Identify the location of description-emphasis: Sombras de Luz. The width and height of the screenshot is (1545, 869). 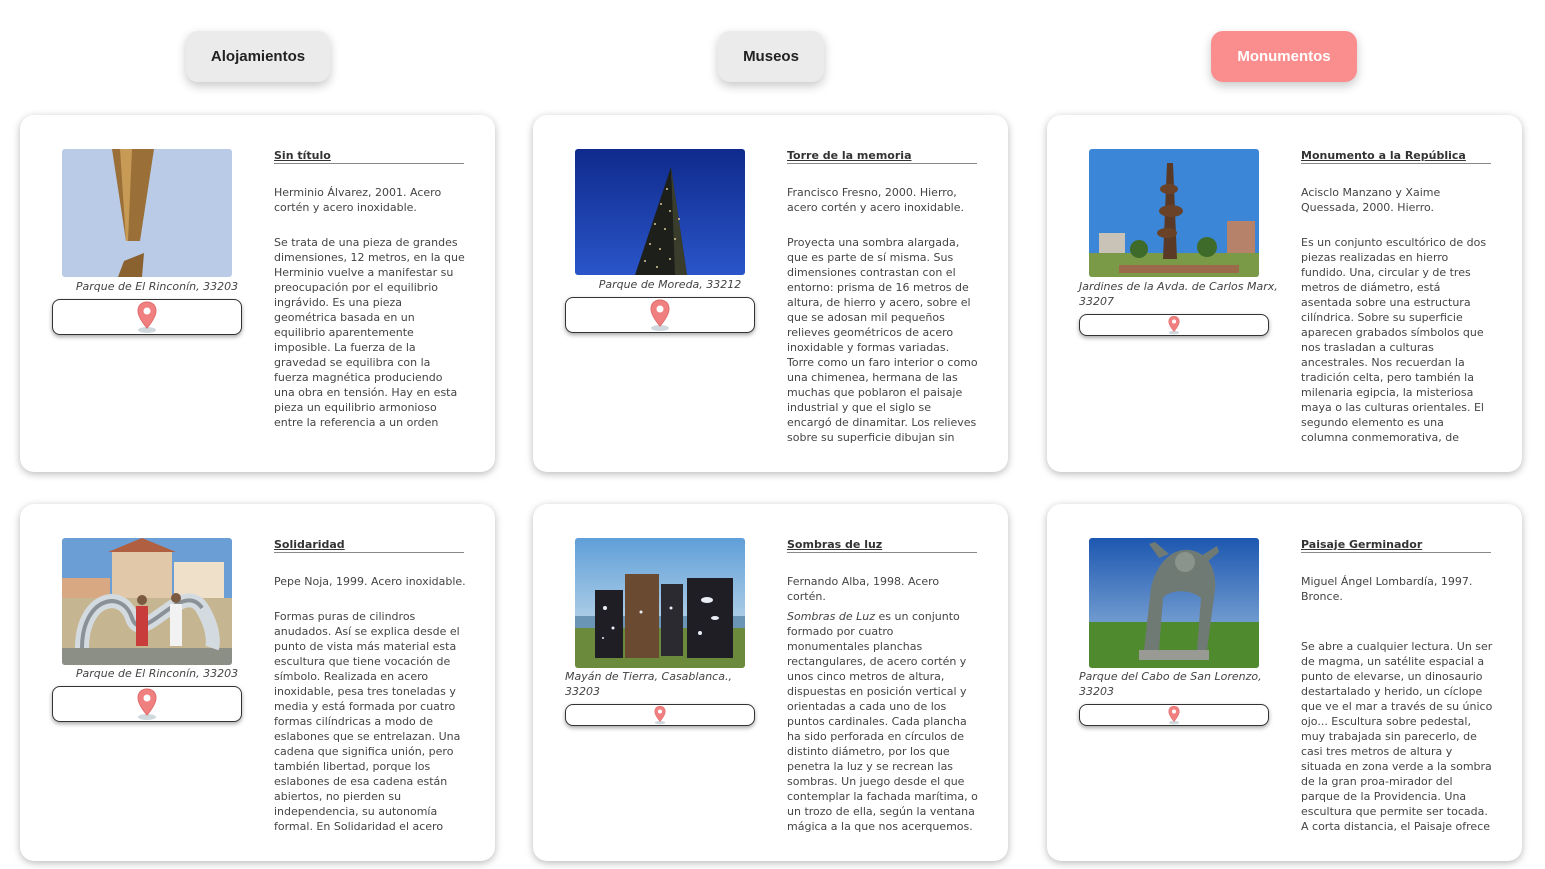
(831, 616).